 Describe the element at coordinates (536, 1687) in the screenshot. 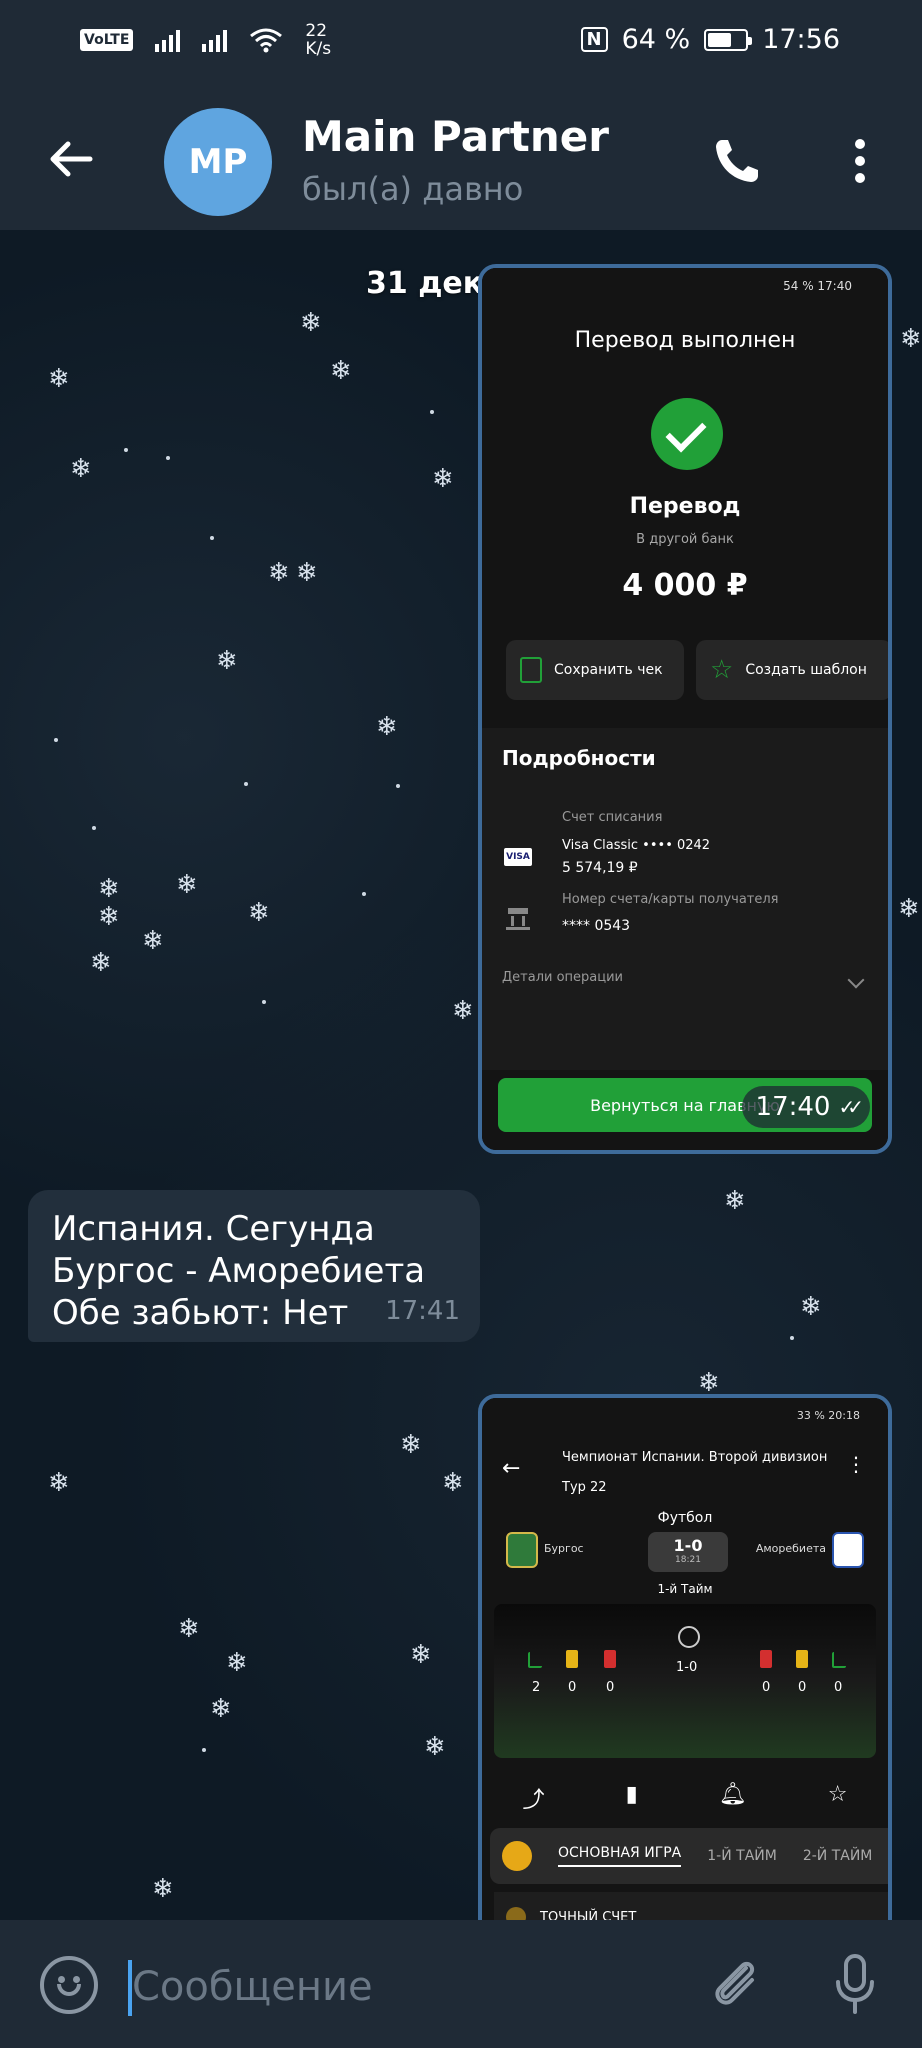

I see `home-corners: 2` at that location.